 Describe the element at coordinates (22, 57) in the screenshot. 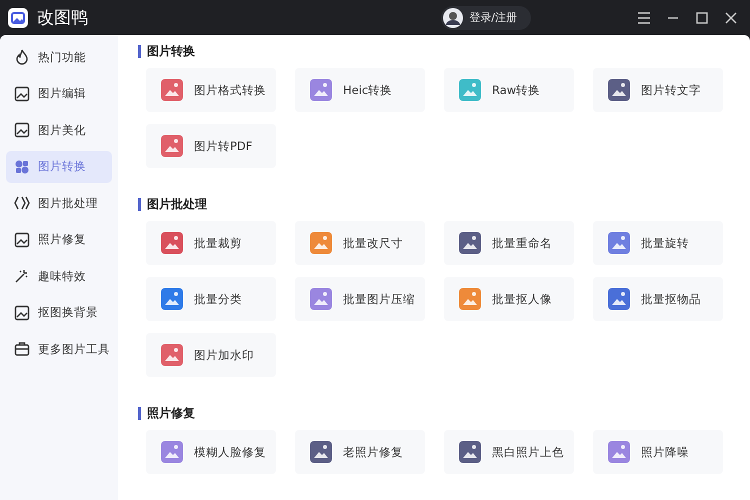

I see `flame-icon` at that location.